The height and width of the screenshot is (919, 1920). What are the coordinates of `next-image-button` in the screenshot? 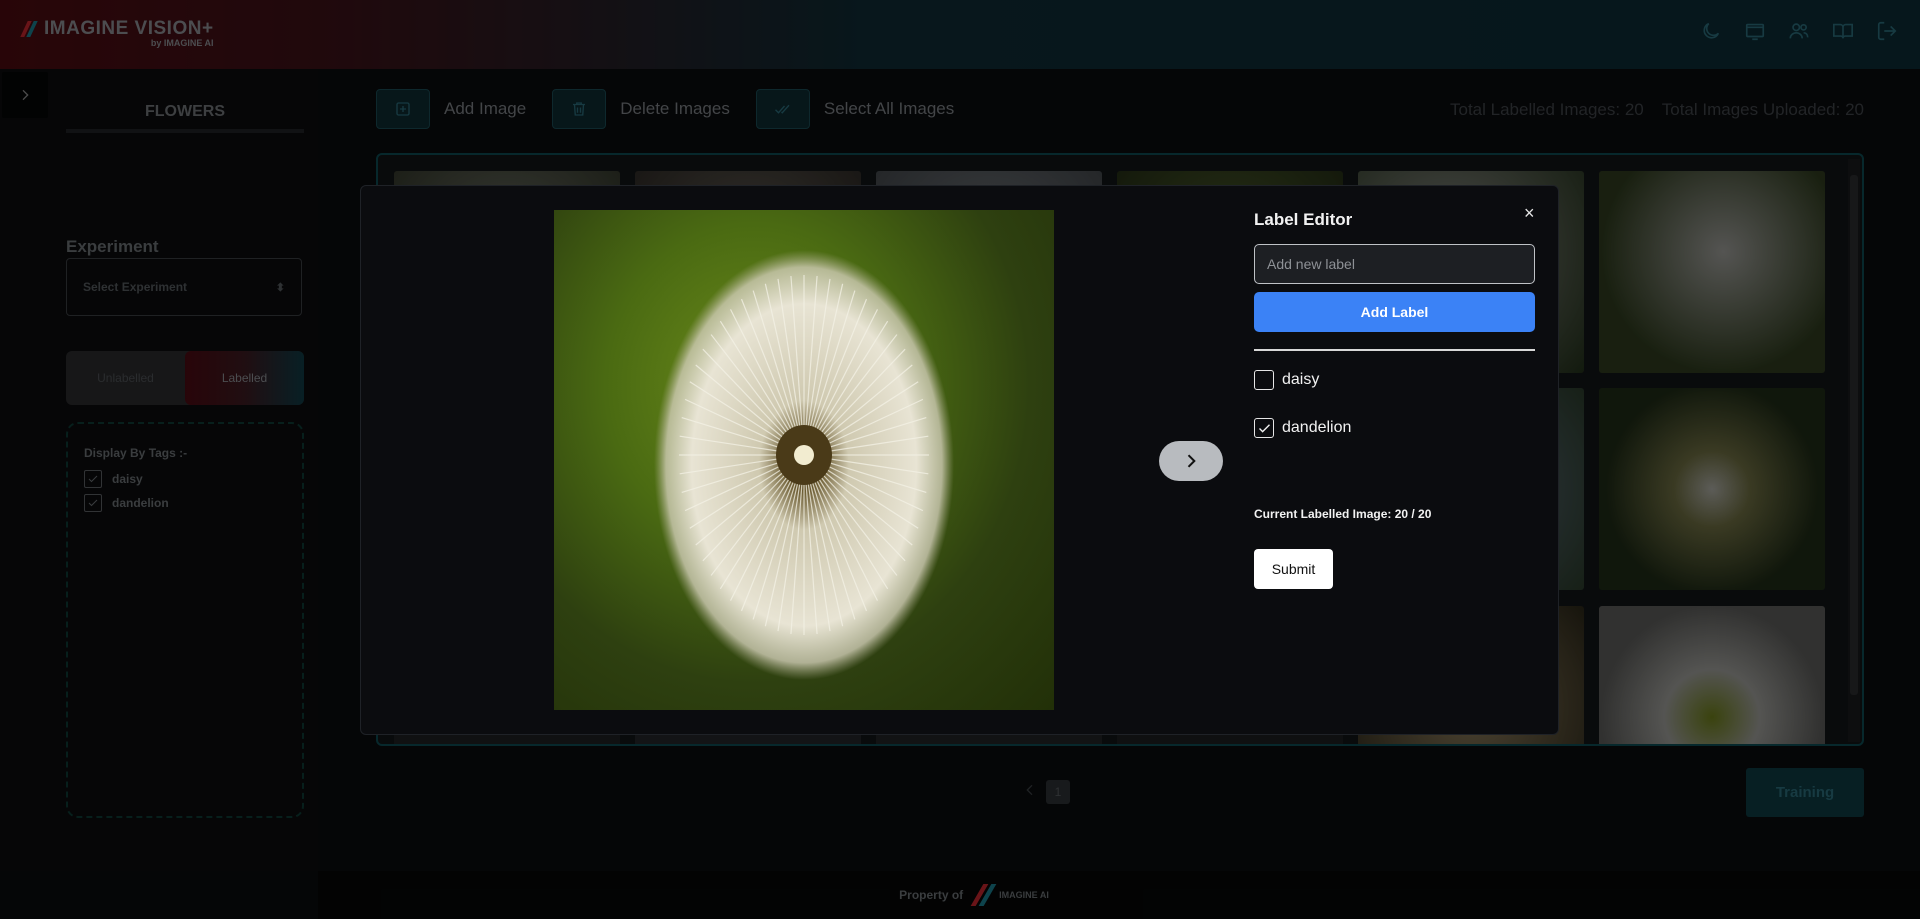 It's located at (1191, 461).